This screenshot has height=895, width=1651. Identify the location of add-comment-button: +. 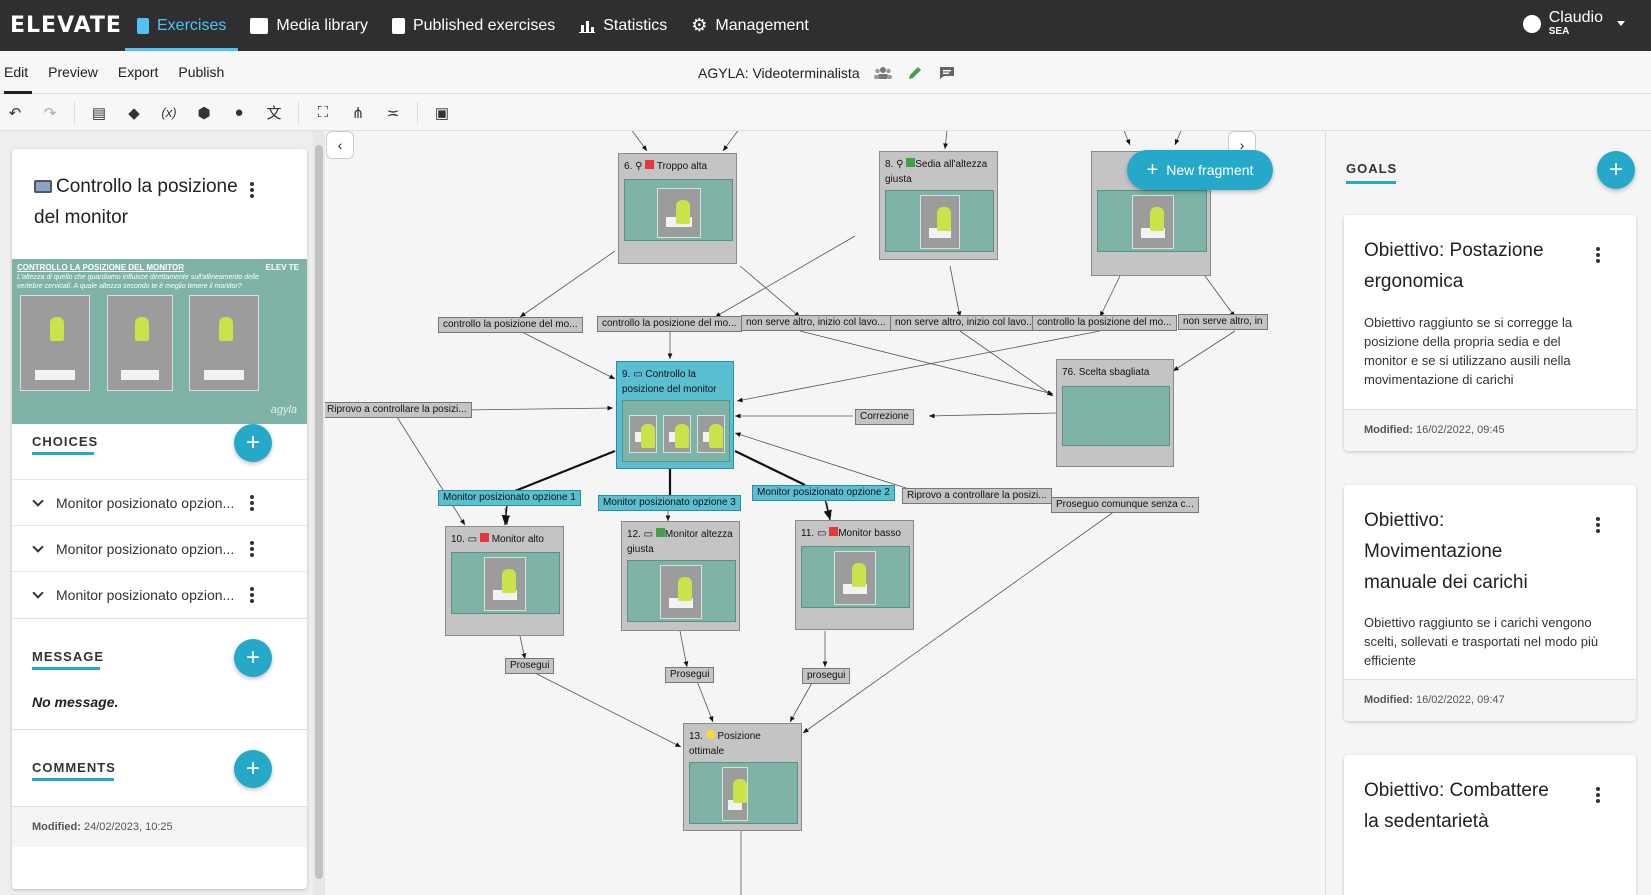
(253, 769).